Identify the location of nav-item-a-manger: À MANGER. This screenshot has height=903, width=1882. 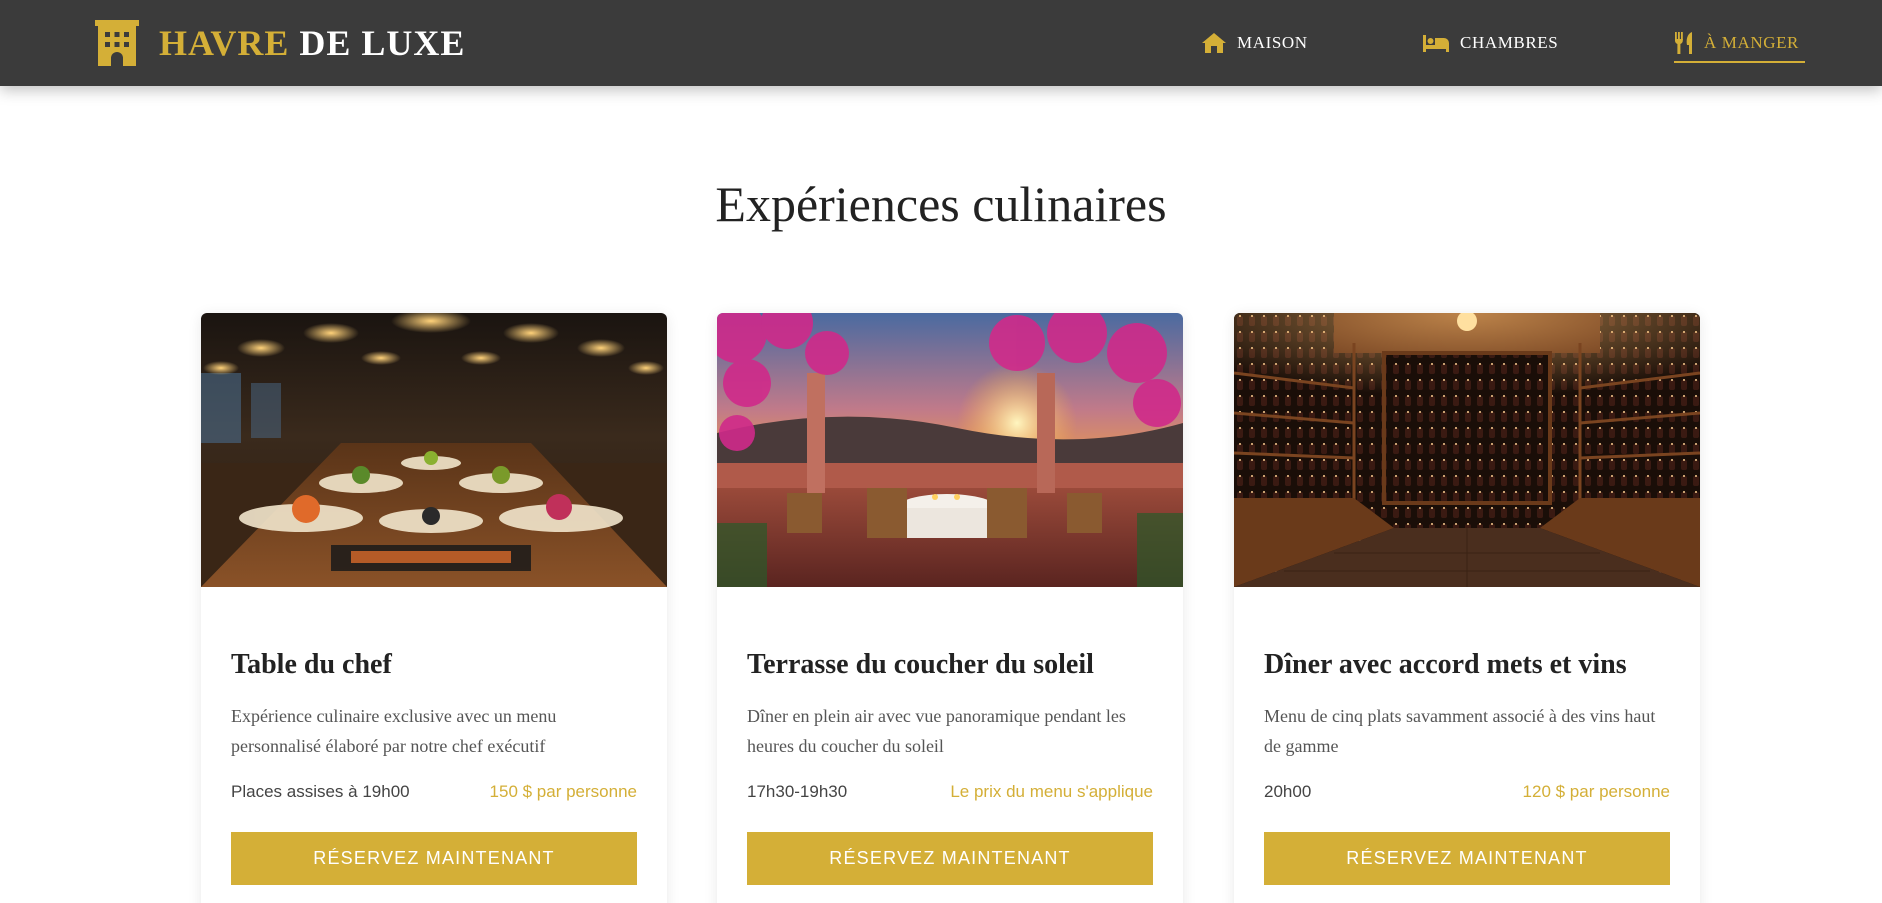
(1736, 43).